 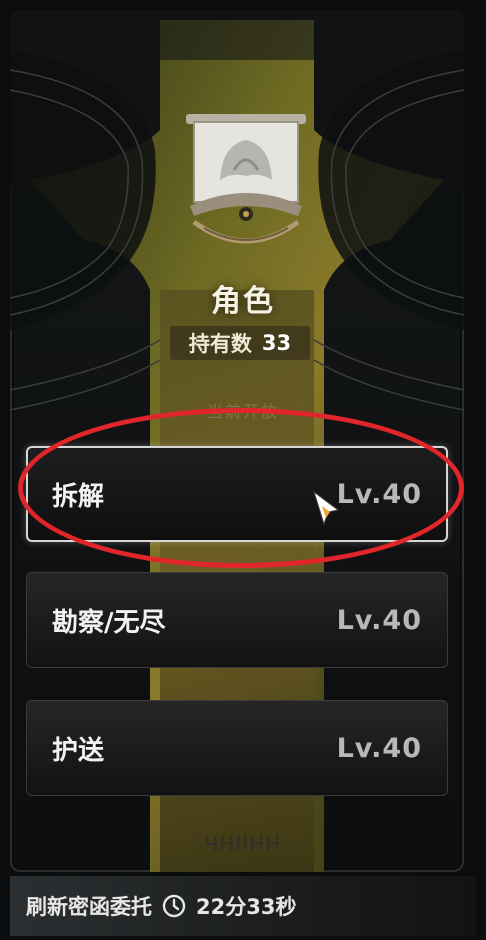 What do you see at coordinates (246, 179) in the screenshot?
I see `character-scroll-emblem` at bounding box center [246, 179].